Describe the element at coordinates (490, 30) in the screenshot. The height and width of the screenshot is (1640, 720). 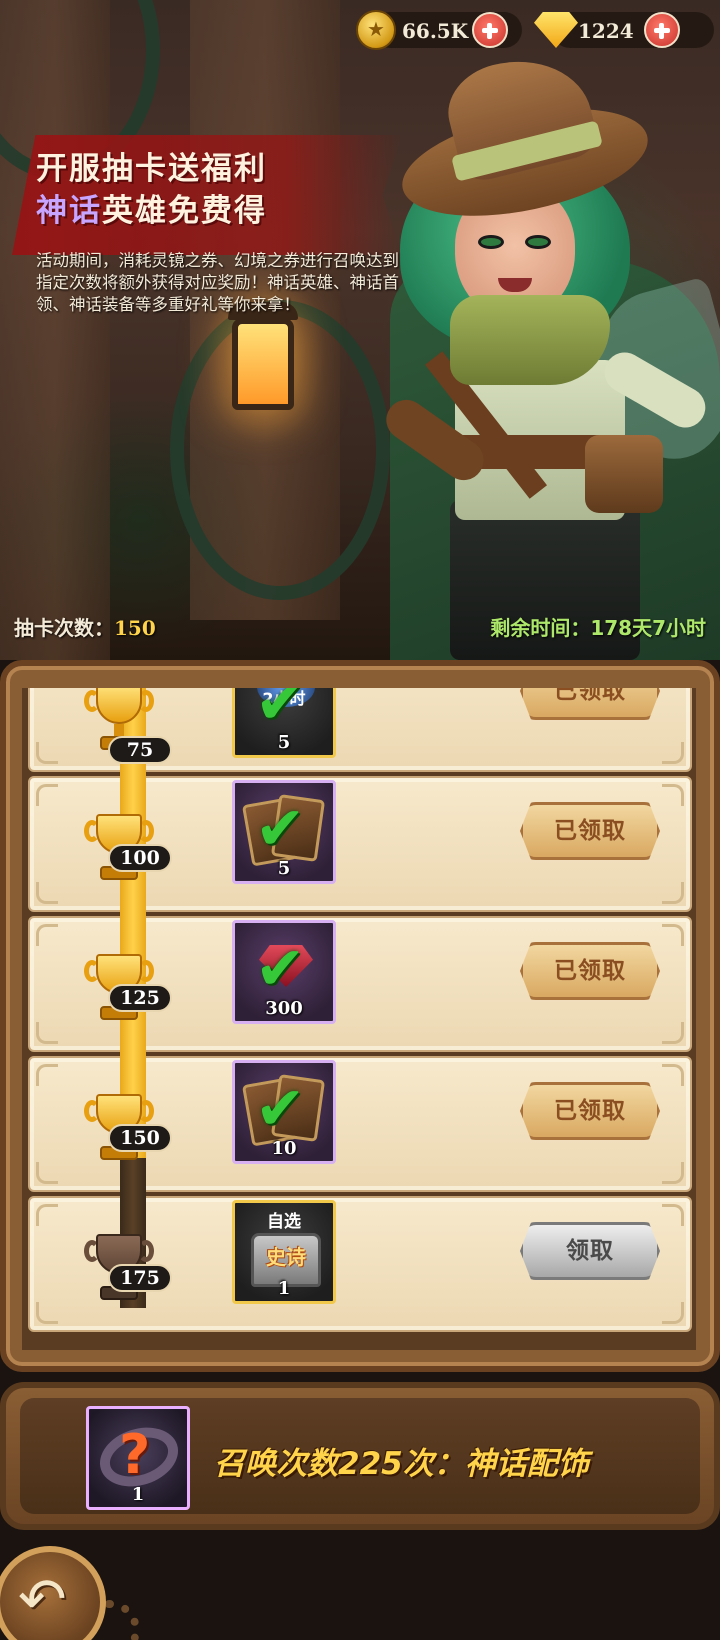
I see `add-gold-button` at that location.